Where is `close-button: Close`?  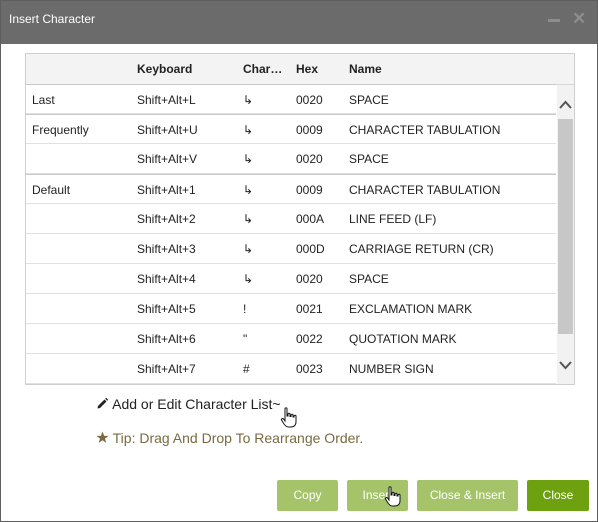
close-button: Close is located at coordinates (558, 495).